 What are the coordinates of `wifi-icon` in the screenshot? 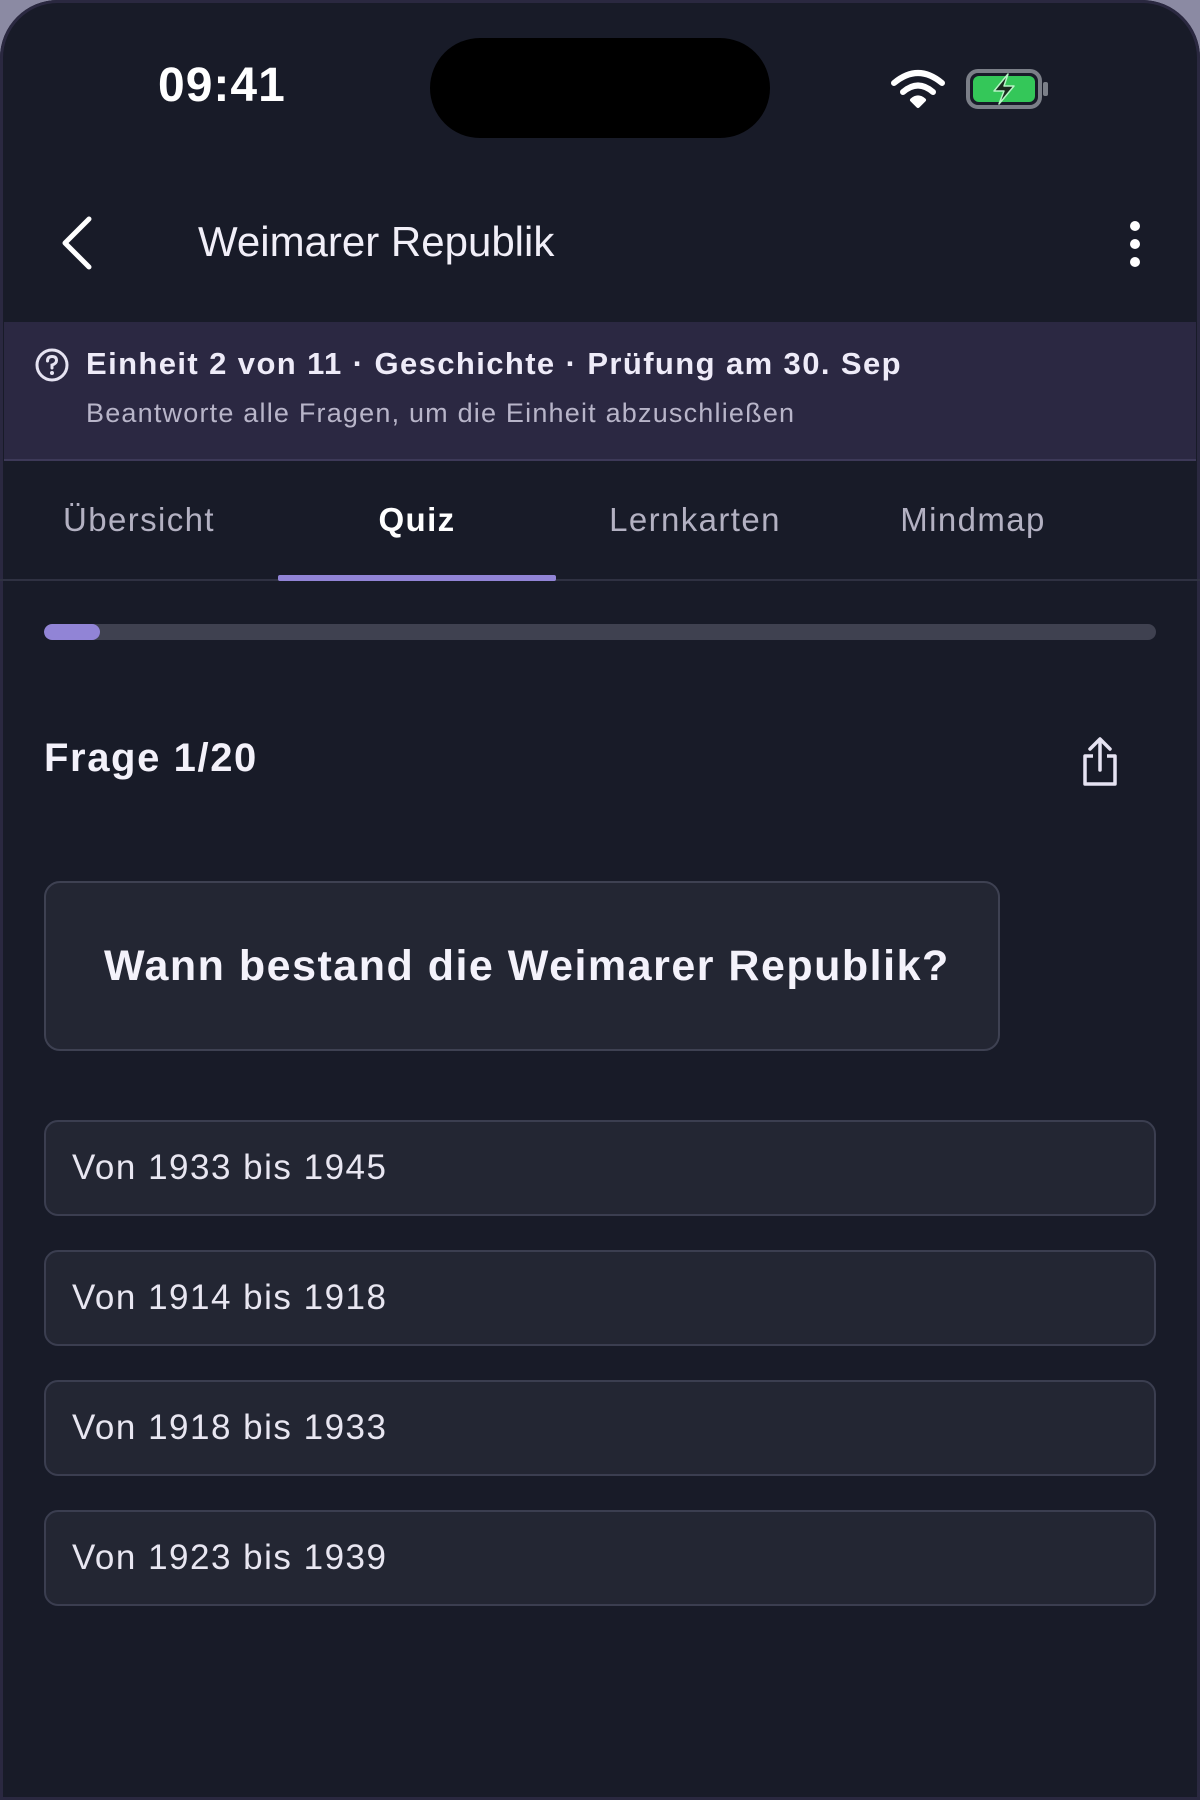 It's located at (918, 89).